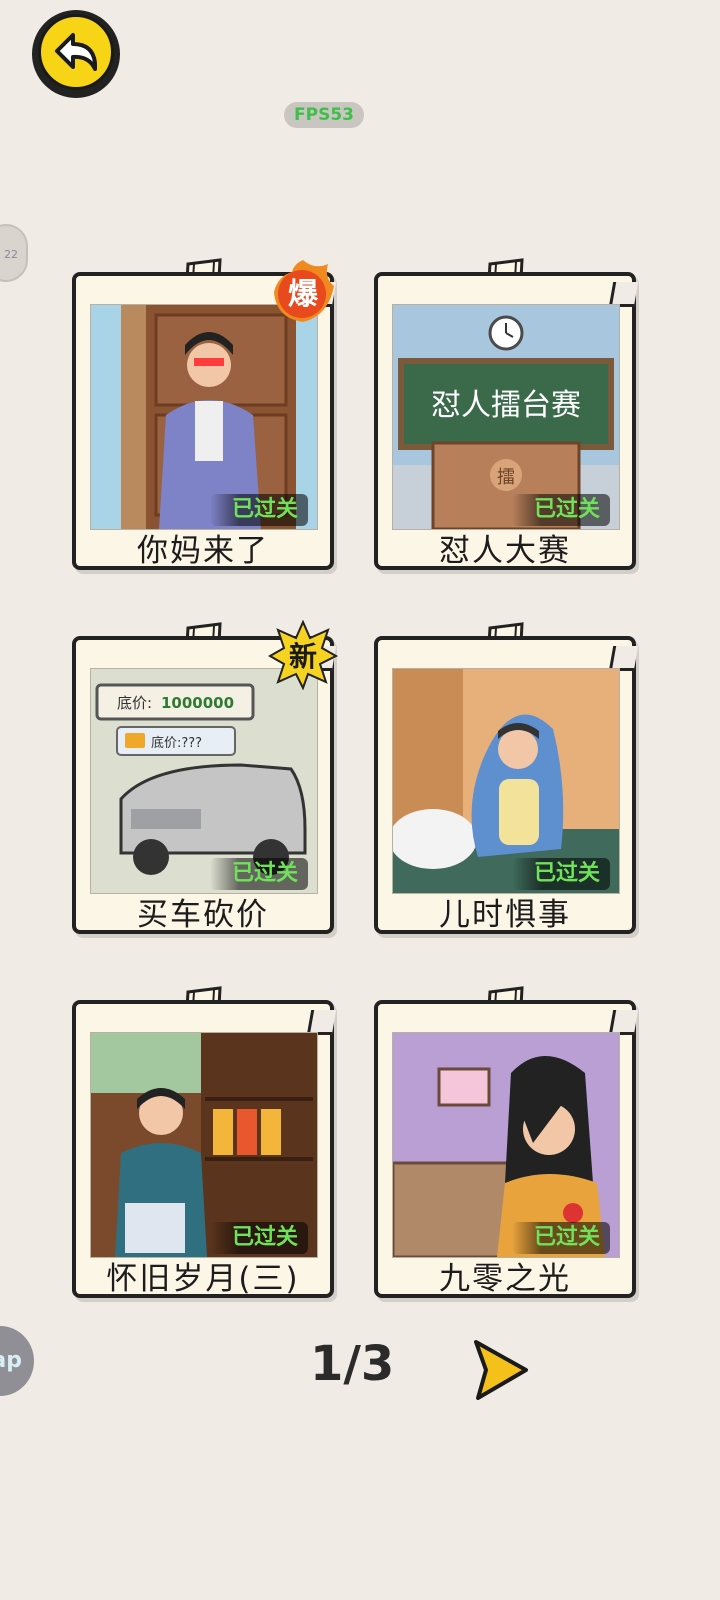 This screenshot has width=720, height=1600. I want to click on level-title: 怼人大赛, so click(505, 551).